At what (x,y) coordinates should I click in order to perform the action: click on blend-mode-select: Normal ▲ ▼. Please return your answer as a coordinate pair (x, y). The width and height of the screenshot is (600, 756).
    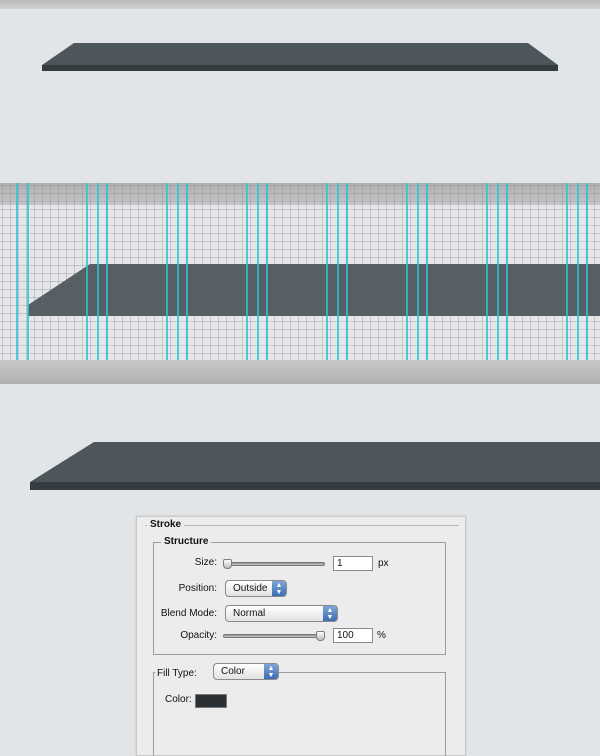
    Looking at the image, I should click on (281, 613).